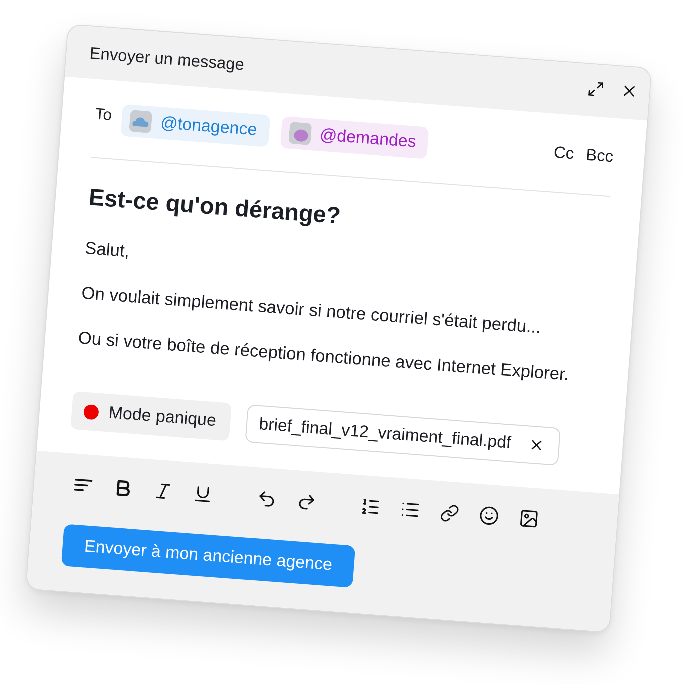 This screenshot has height=684, width=700. Describe the element at coordinates (151, 416) in the screenshot. I see `panic-mode-button: Mode panique` at that location.